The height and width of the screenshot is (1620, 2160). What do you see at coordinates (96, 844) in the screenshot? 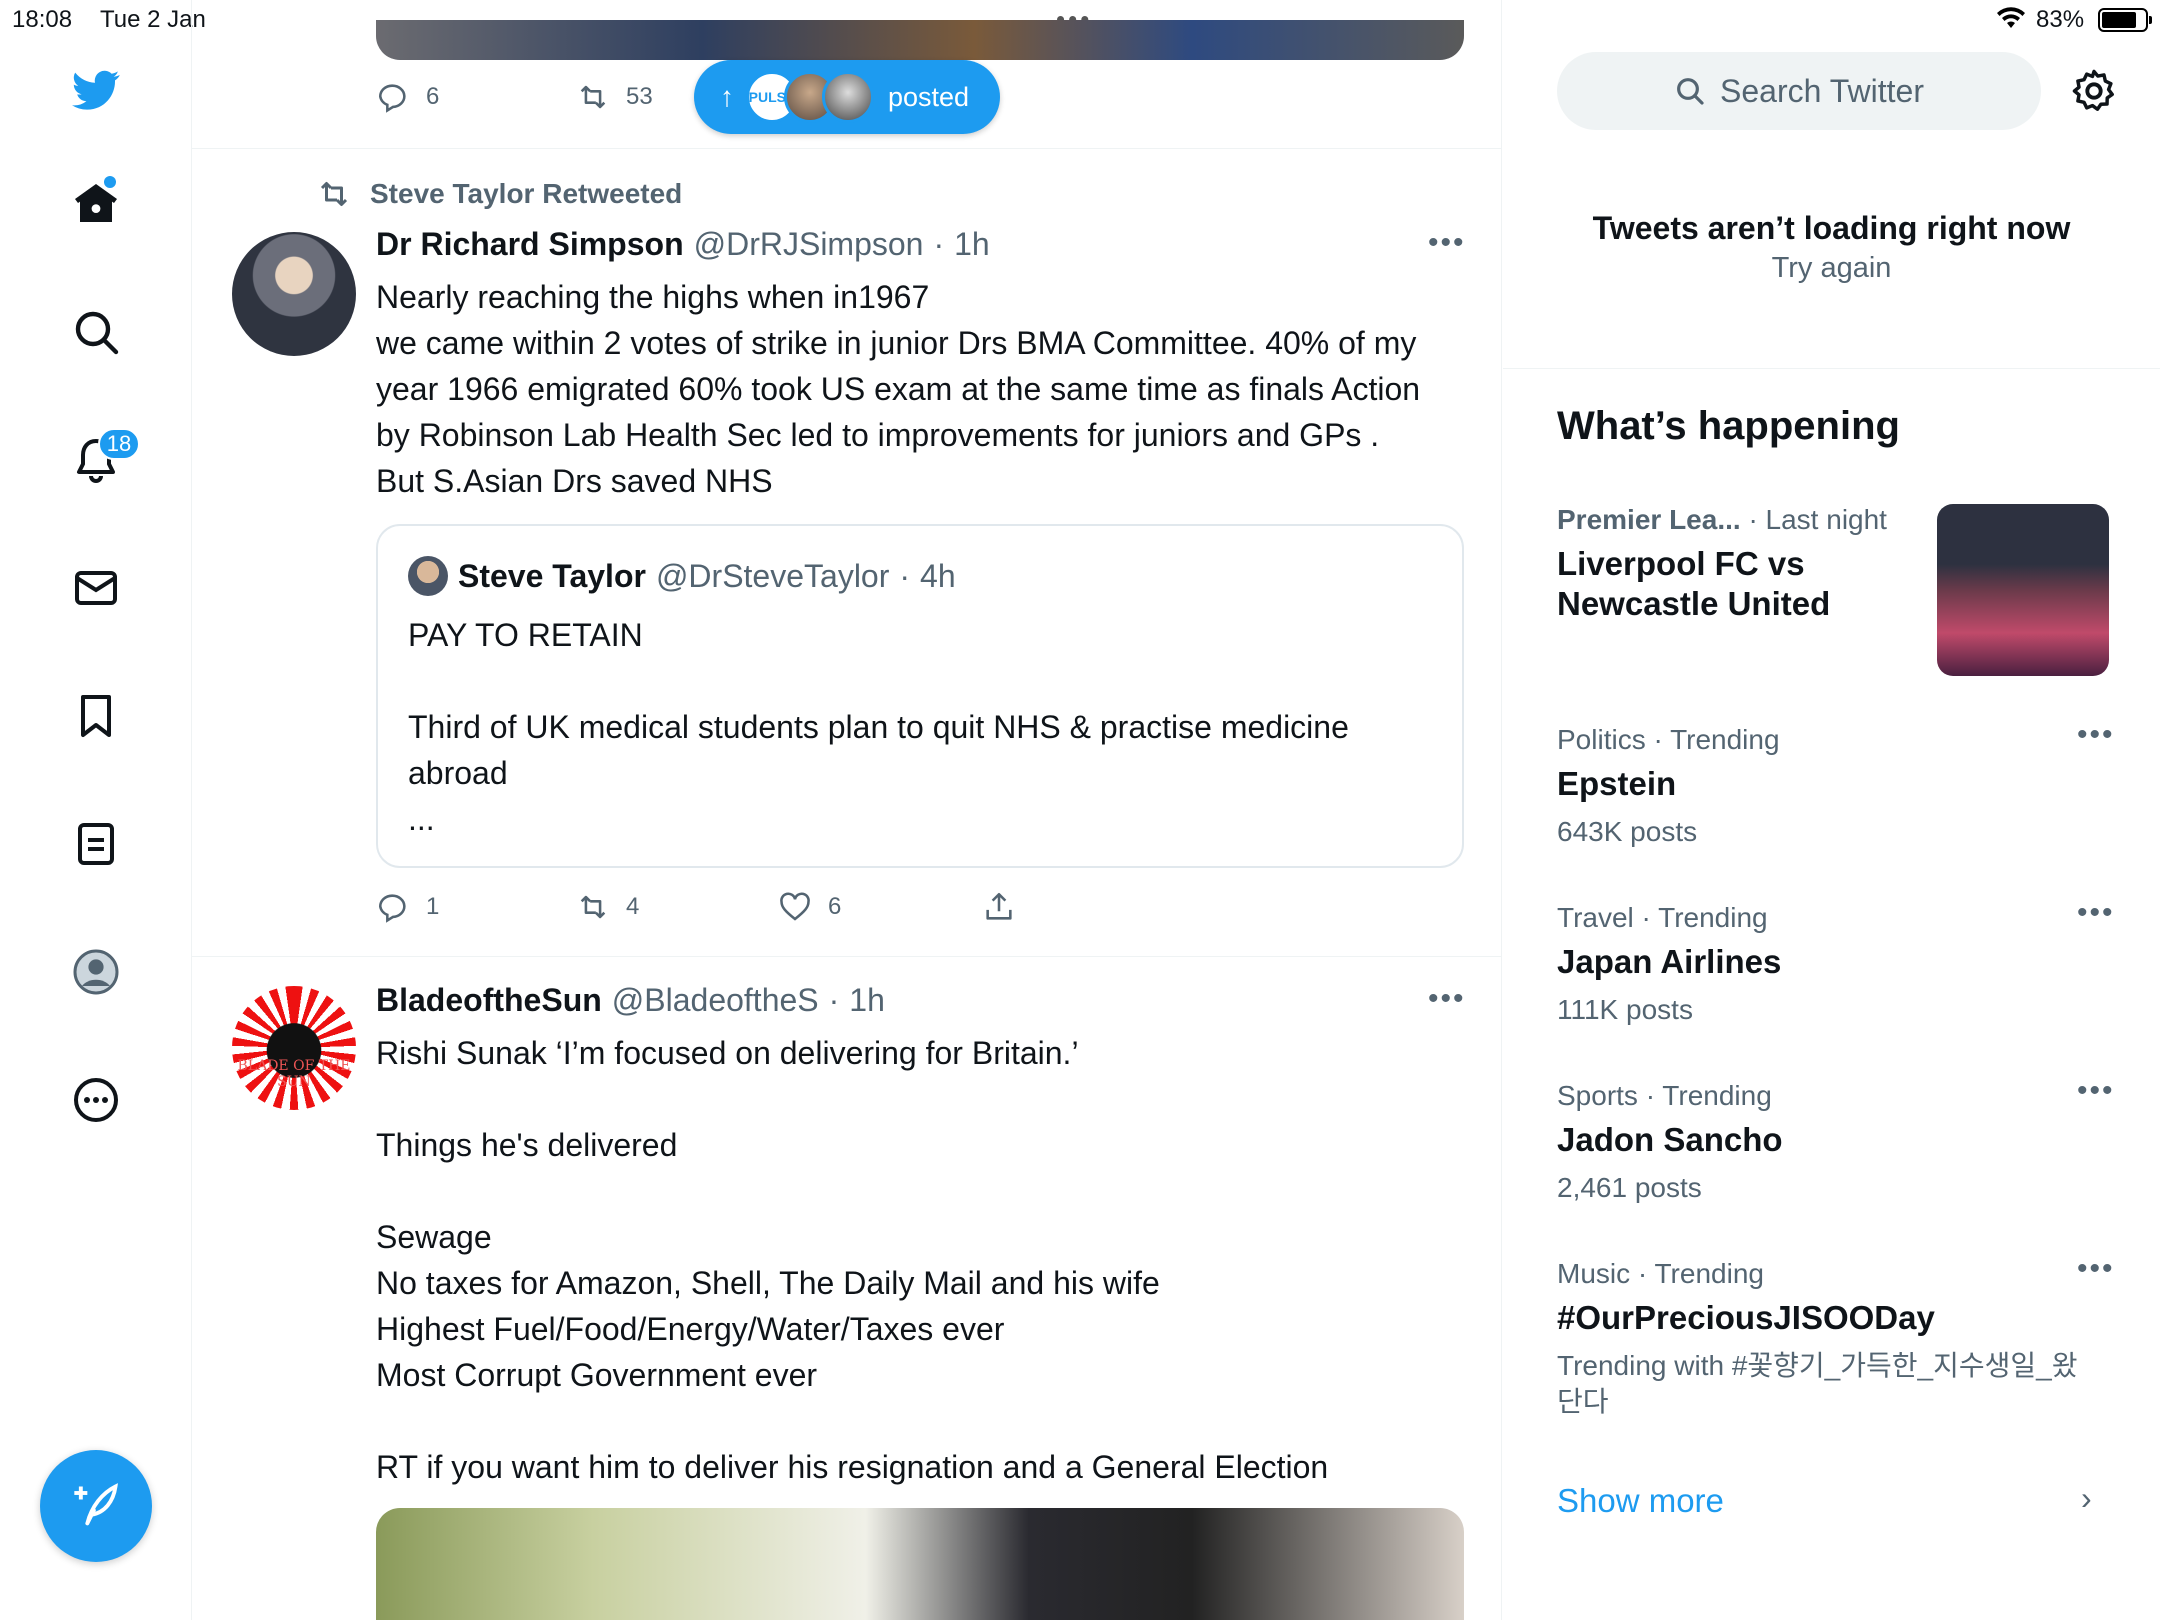
I see `lists-icon` at bounding box center [96, 844].